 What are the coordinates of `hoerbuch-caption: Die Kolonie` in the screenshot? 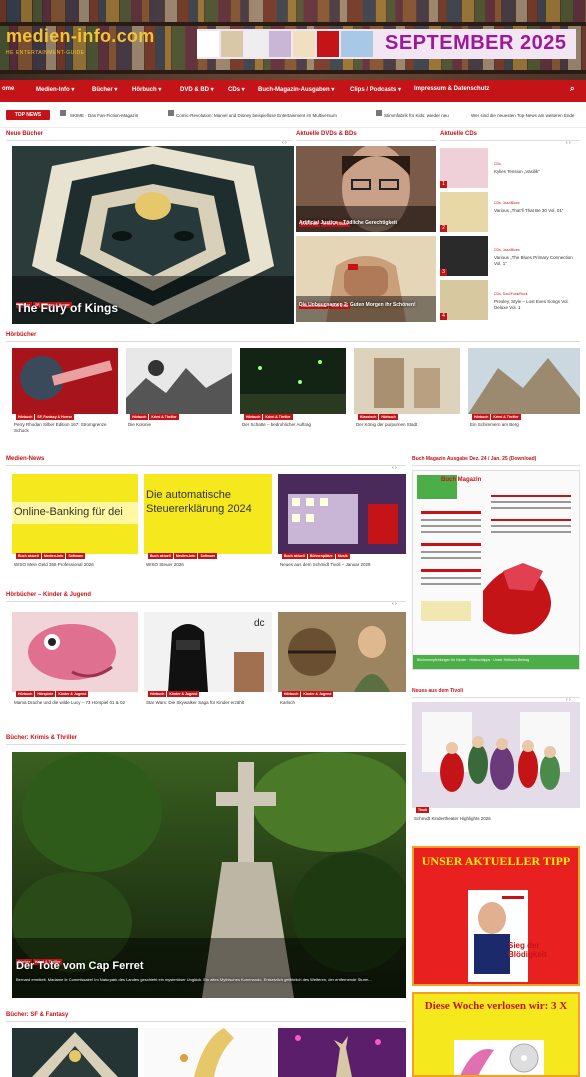 It's located at (180, 425).